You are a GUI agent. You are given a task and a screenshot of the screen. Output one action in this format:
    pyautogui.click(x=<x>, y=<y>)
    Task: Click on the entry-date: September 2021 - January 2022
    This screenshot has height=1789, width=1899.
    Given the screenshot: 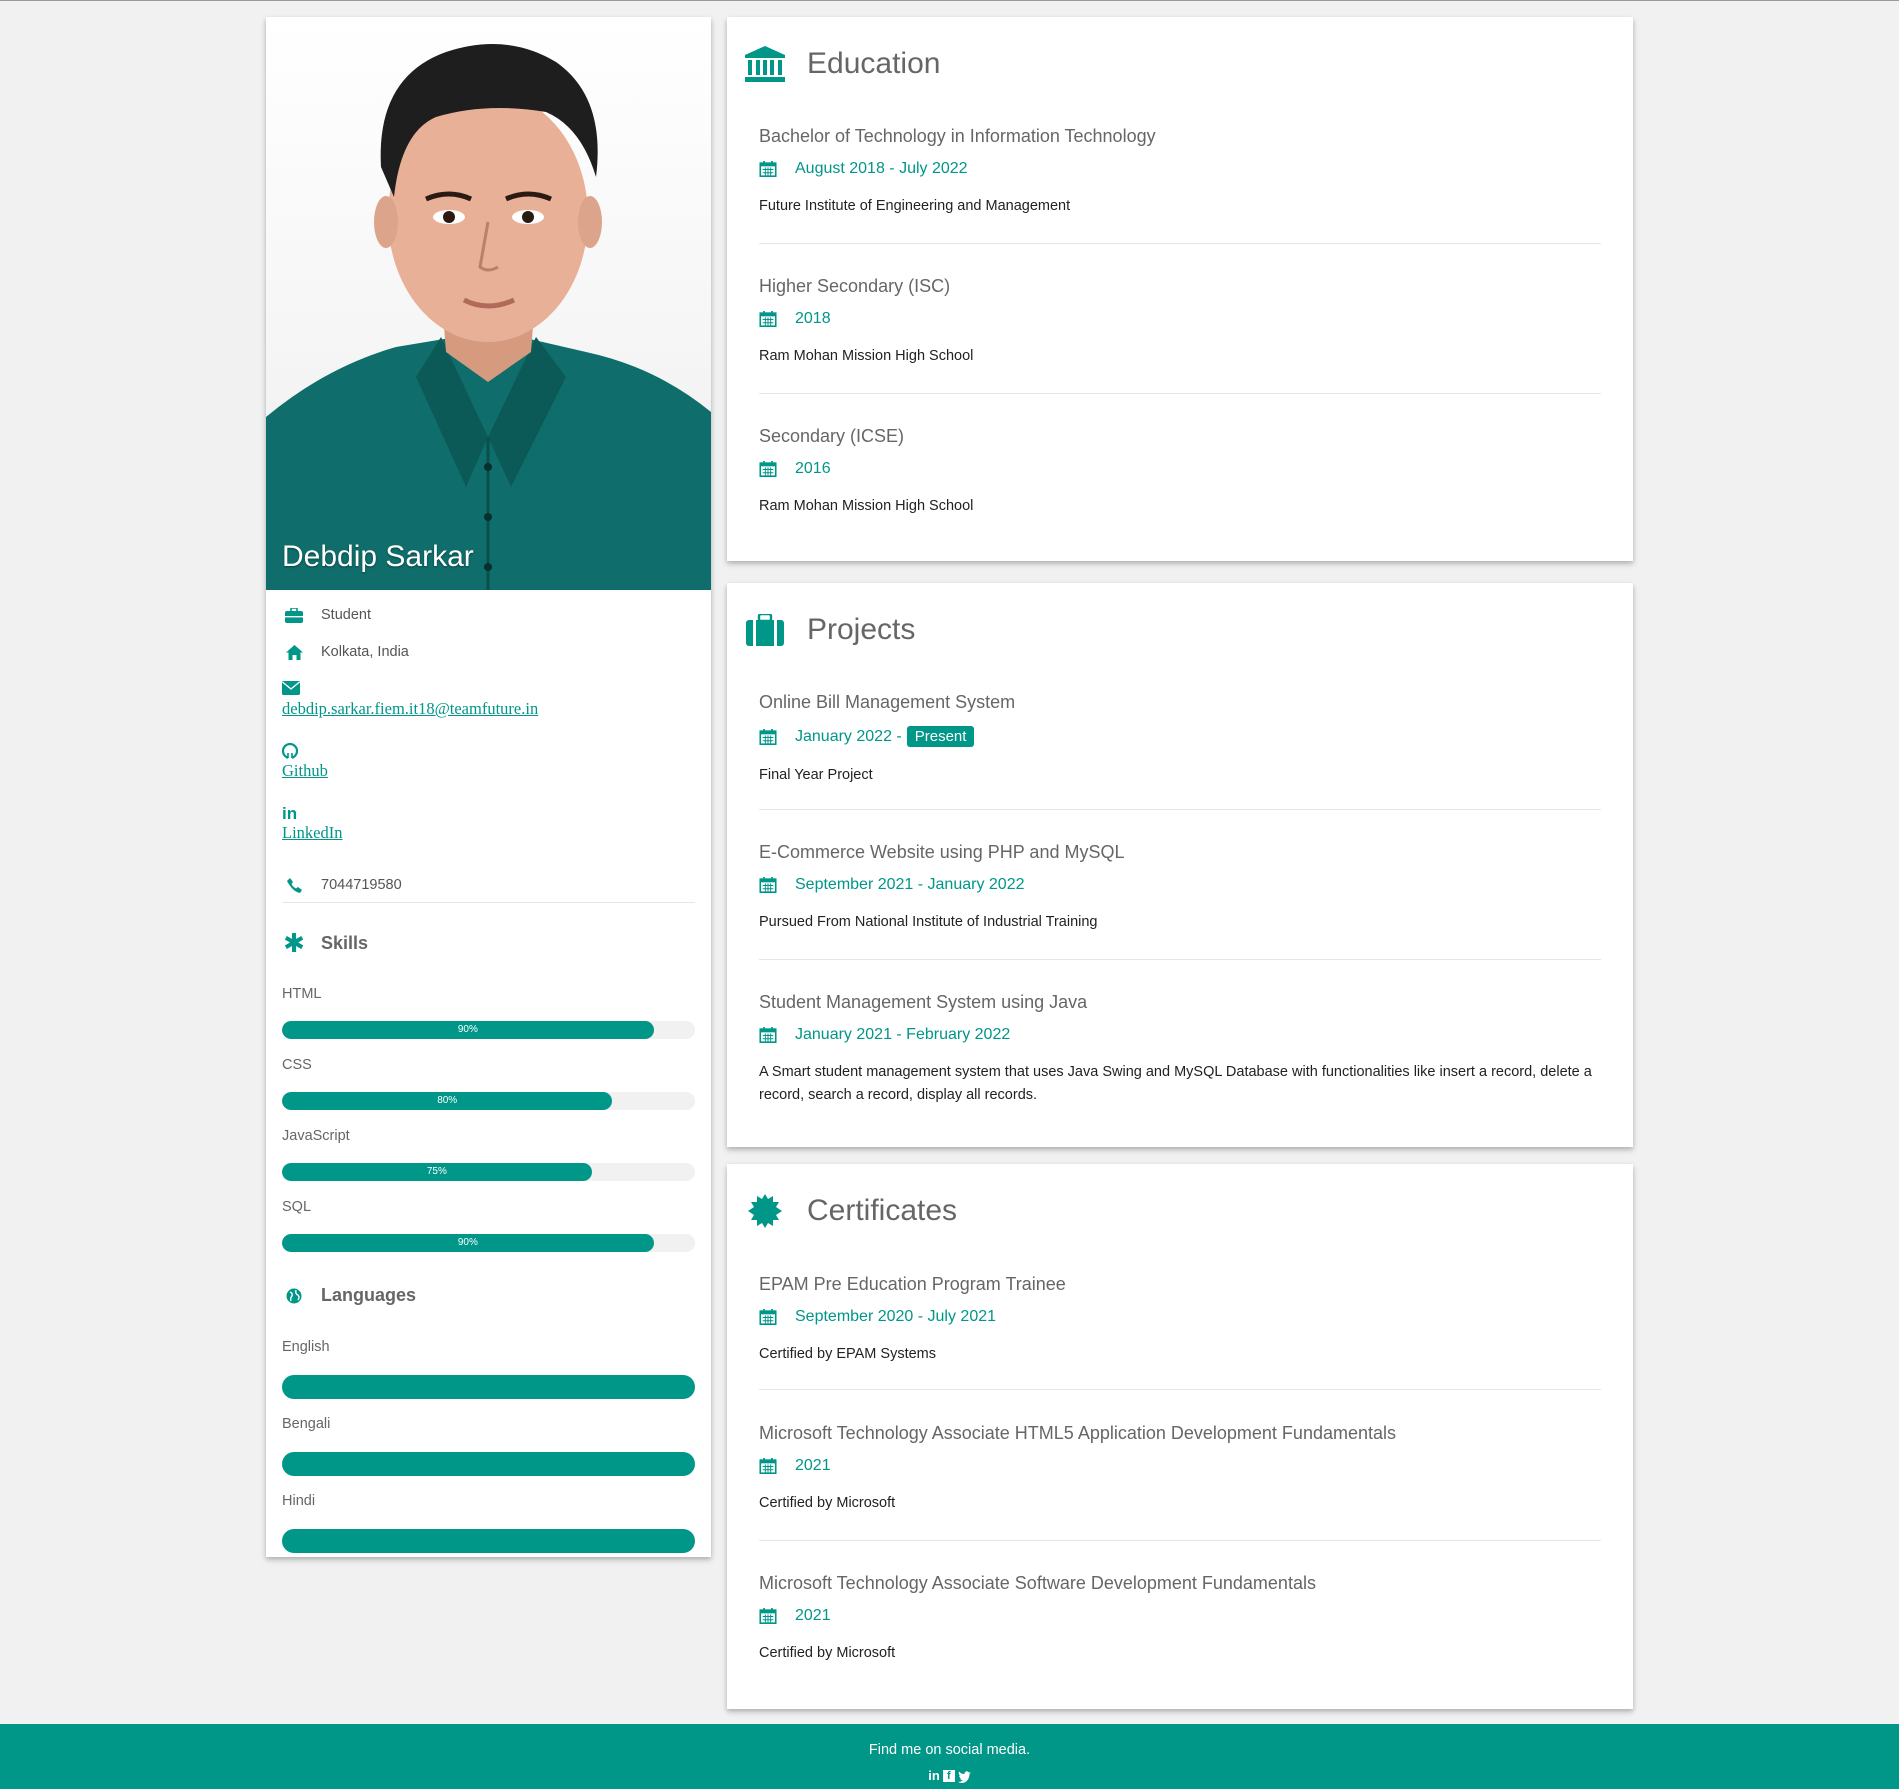 What is the action you would take?
    pyautogui.click(x=1180, y=885)
    